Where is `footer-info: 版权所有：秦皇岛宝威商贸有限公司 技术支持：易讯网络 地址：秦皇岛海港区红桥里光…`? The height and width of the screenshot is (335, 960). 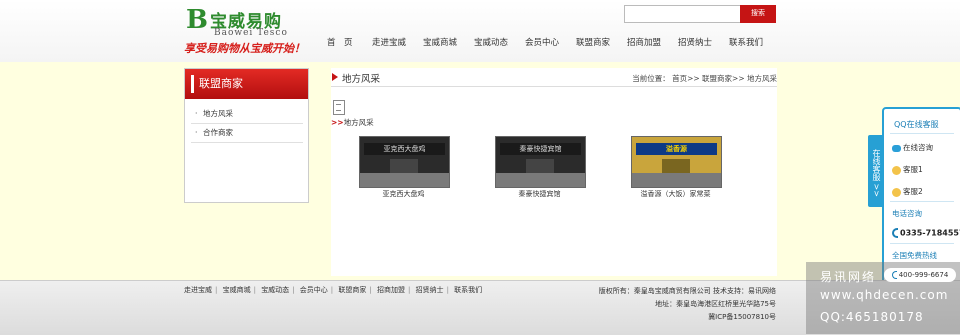
footer-info: 版权所有：秦皇岛宝威商贸有限公司 技术支持：易讯网络 地址：秦皇岛海港区红桥里光… is located at coordinates (687, 304).